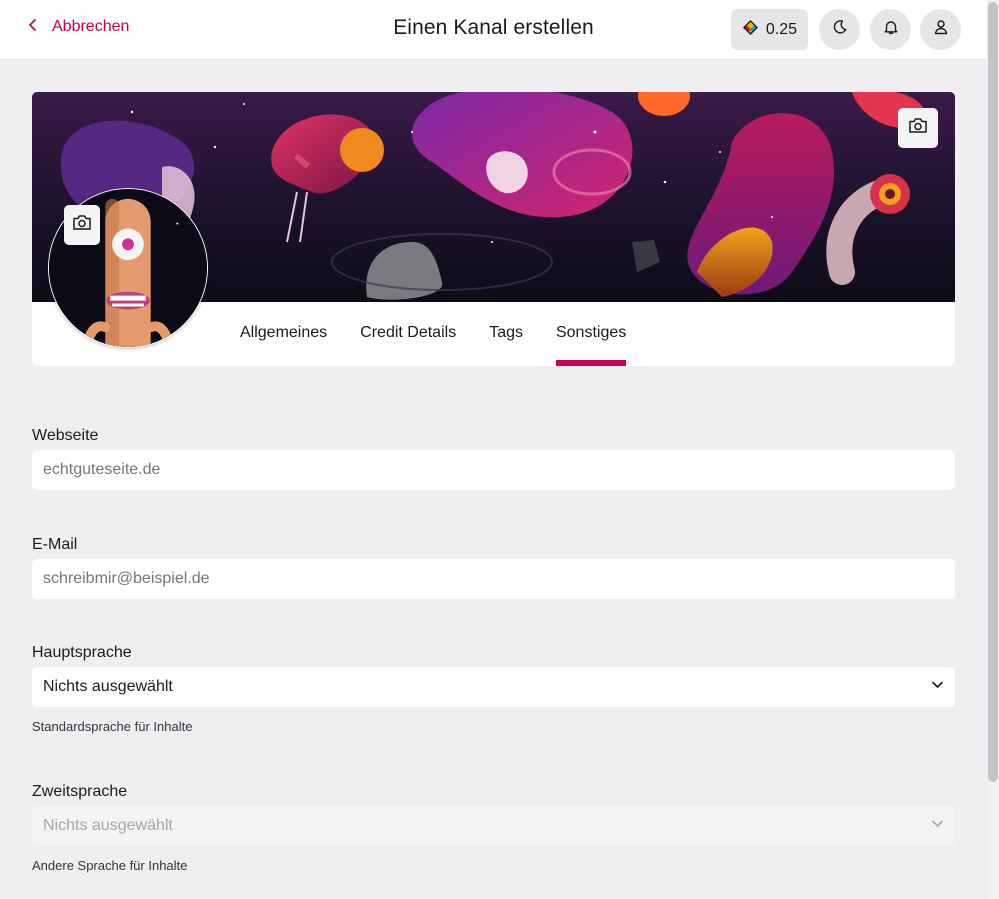 Image resolution: width=999 pixels, height=899 pixels. Describe the element at coordinates (283, 334) in the screenshot. I see `tab-allgemeines: Allgemeines` at that location.